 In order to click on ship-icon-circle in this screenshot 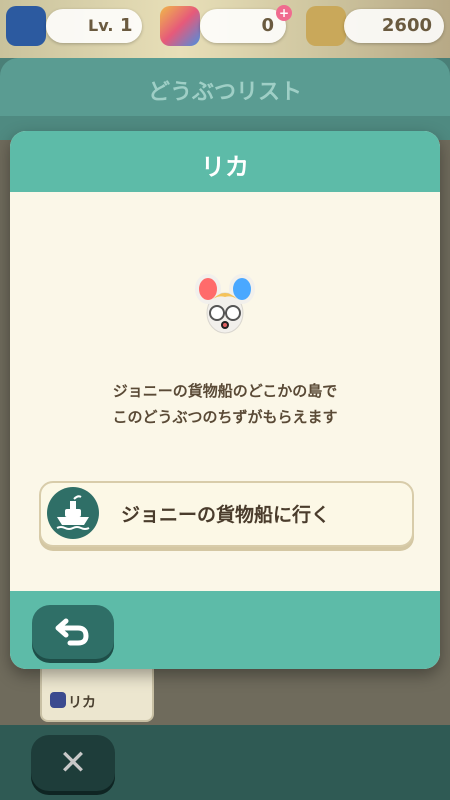, I will do `click(73, 513)`.